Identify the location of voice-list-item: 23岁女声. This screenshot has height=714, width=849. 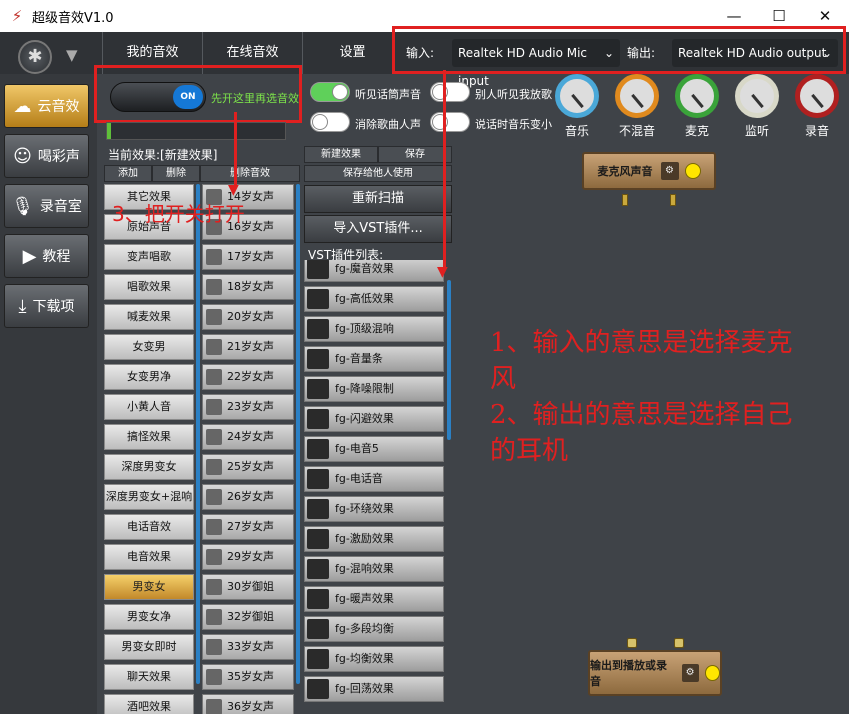
(248, 407).